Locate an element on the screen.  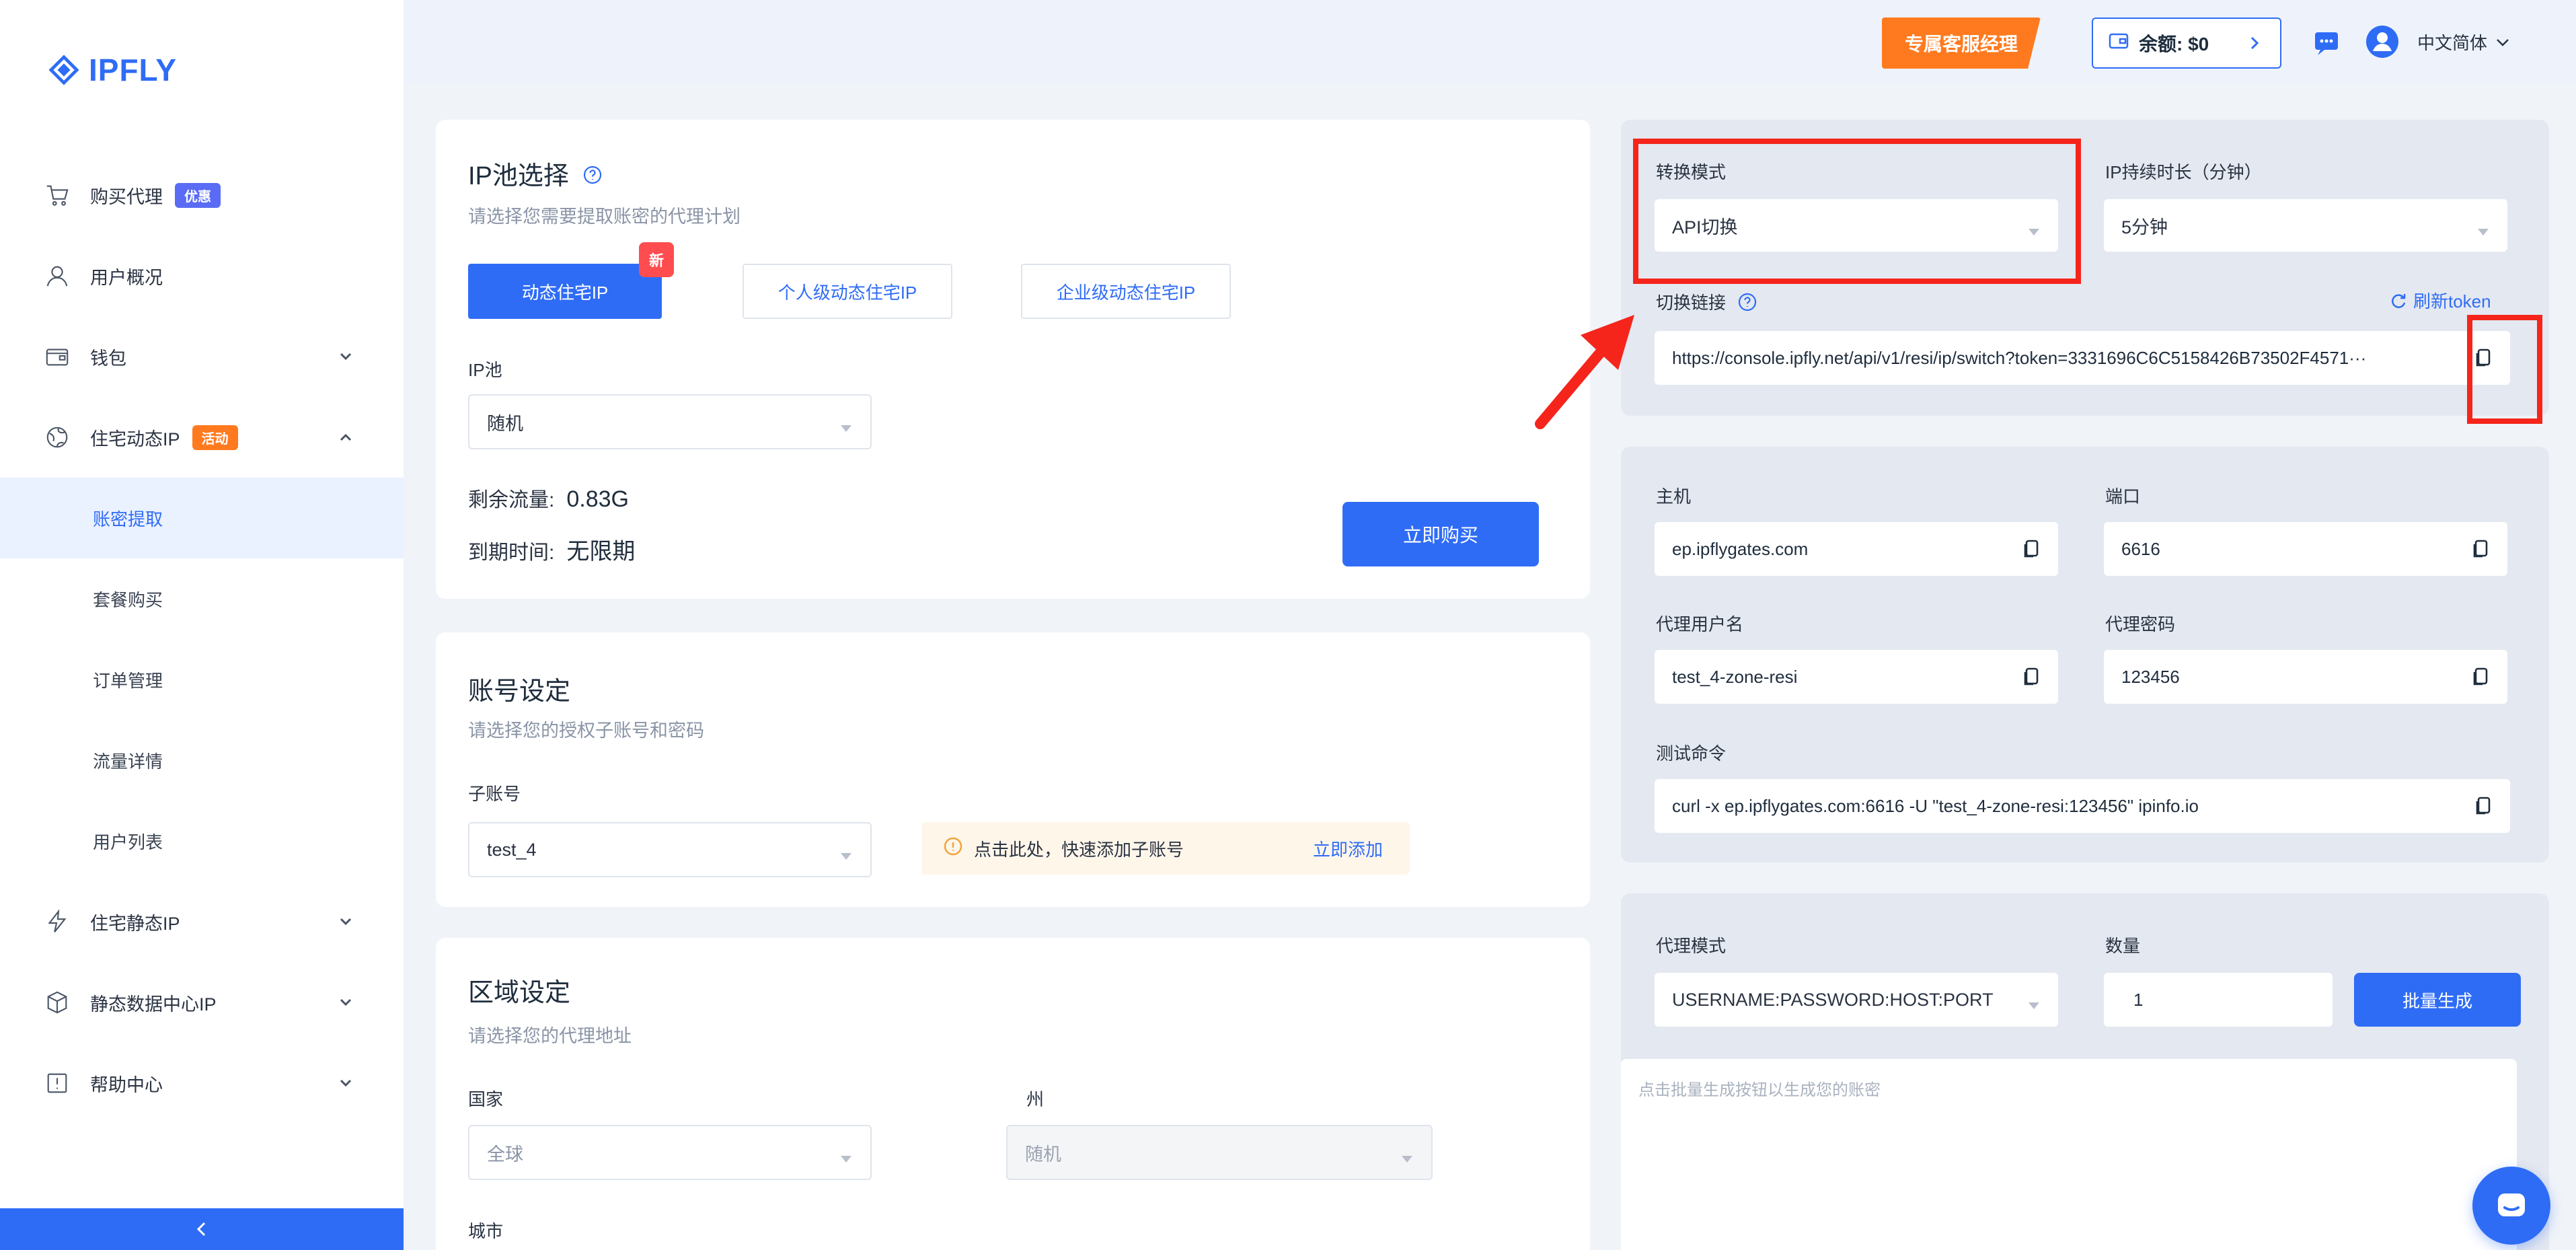
ipfly-logo: IPFLY is located at coordinates (112, 70).